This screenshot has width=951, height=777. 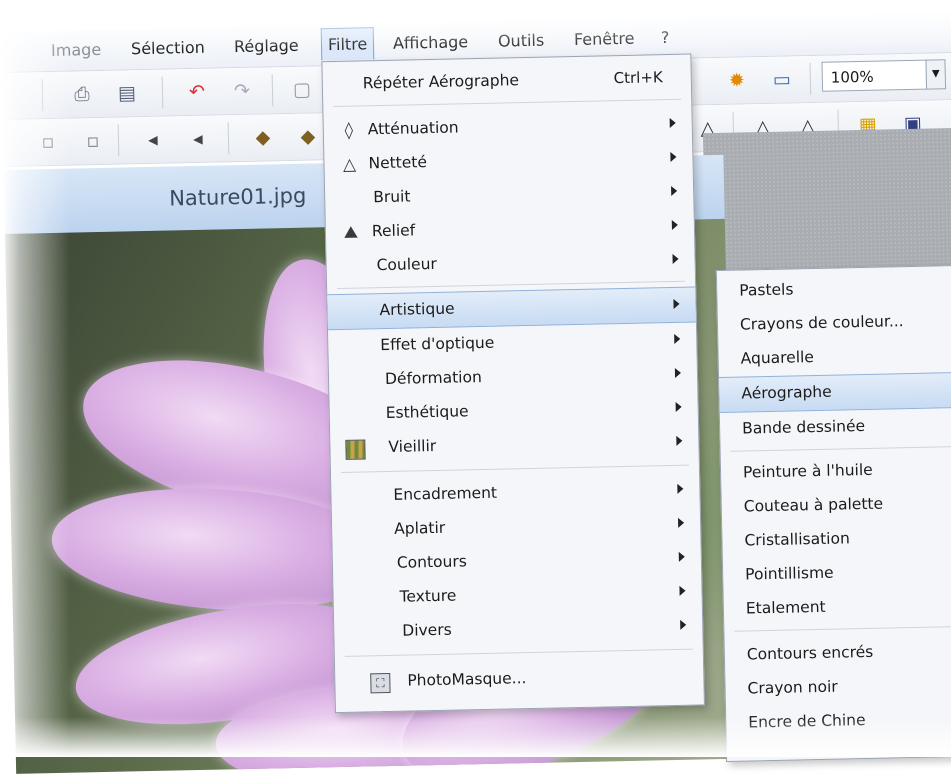 I want to click on sharpen-icon: △, so click(x=349, y=164).